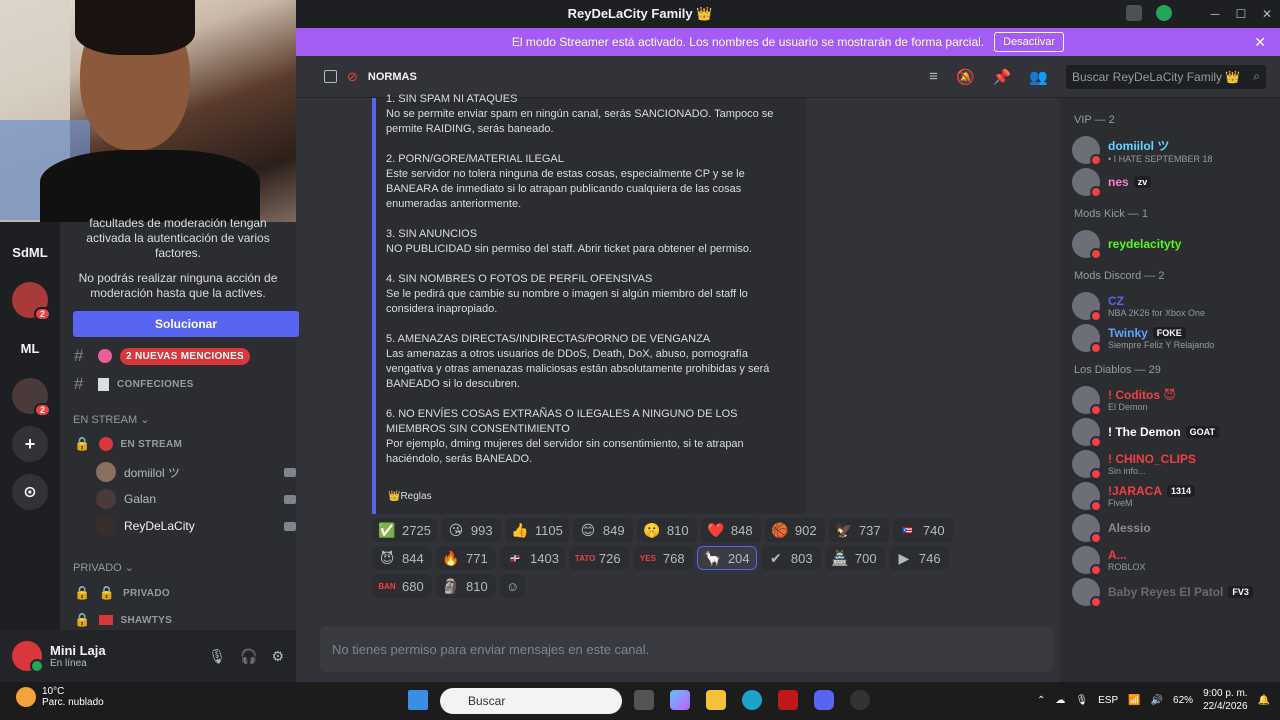  What do you see at coordinates (598, 558) in the screenshot?
I see `reaction-button: TATO 726` at bounding box center [598, 558].